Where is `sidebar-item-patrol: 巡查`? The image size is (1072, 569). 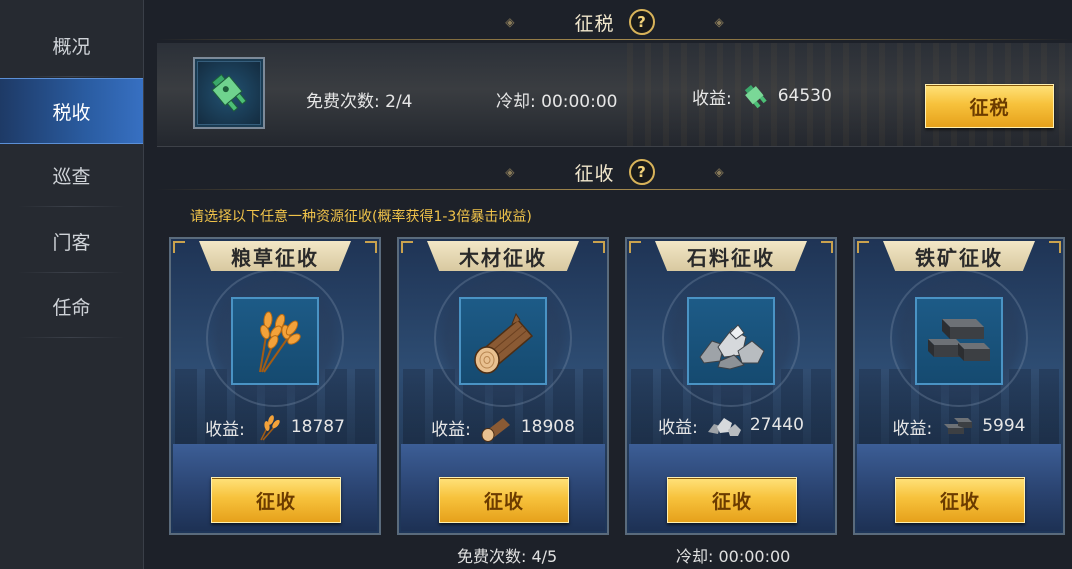
sidebar-item-patrol: 巡查 is located at coordinates (71, 175).